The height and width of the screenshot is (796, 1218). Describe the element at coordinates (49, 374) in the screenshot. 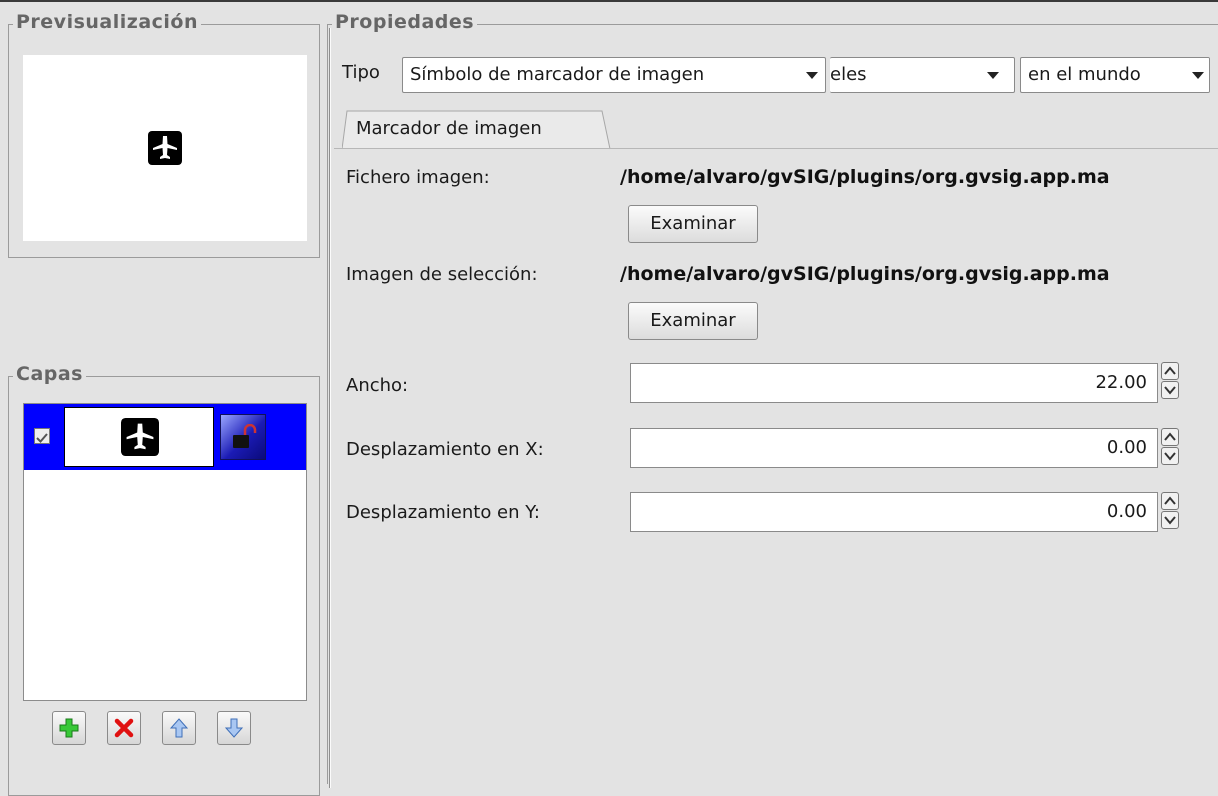

I see `layers-title: Capas` at that location.